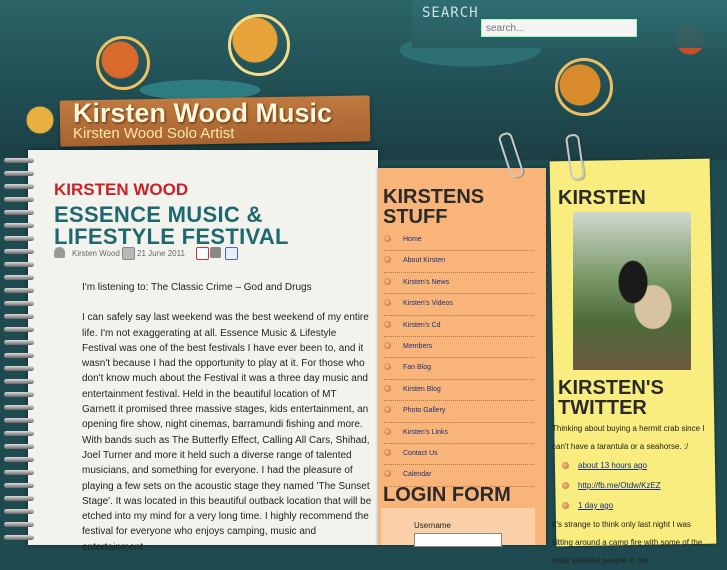 Image resolution: width=727 pixels, height=570 pixels. Describe the element at coordinates (417, 367) in the screenshot. I see `menu-item-label: Fan Blog` at that location.